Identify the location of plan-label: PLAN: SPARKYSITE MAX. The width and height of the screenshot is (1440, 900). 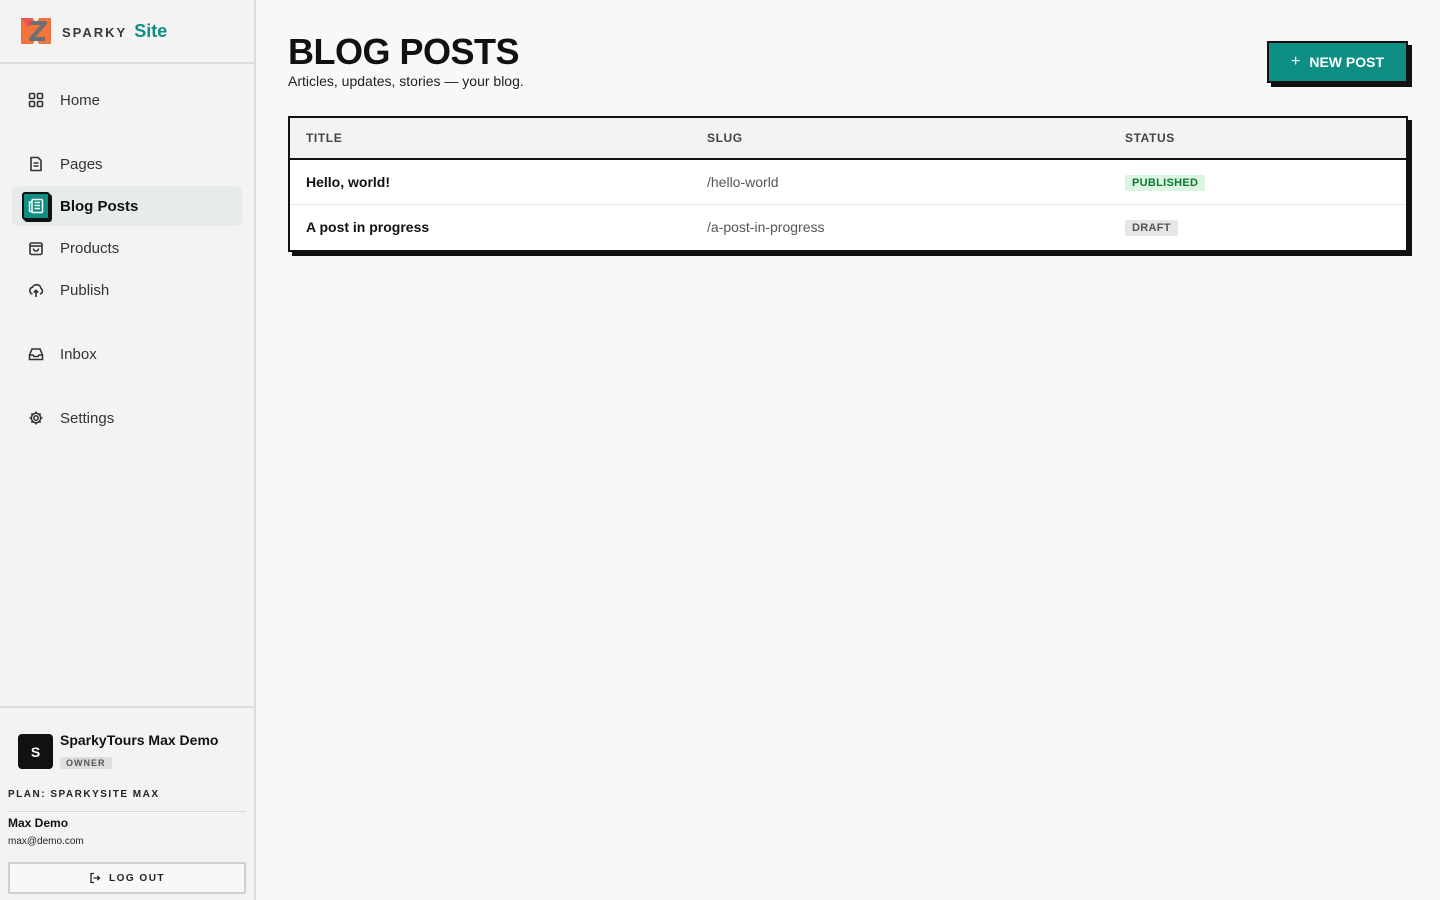
(84, 794).